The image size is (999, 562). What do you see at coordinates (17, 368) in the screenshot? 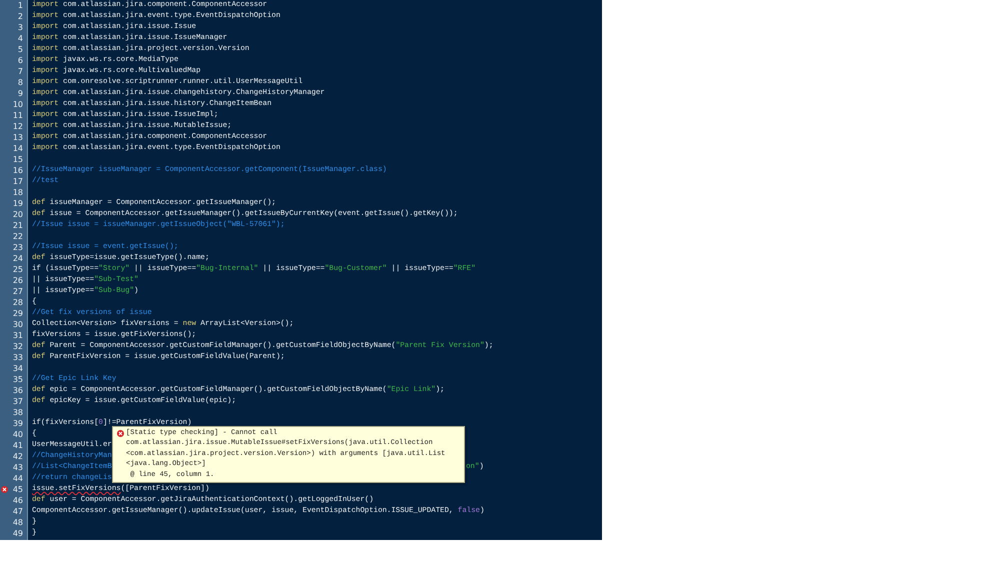
I see `line-number: 34` at bounding box center [17, 368].